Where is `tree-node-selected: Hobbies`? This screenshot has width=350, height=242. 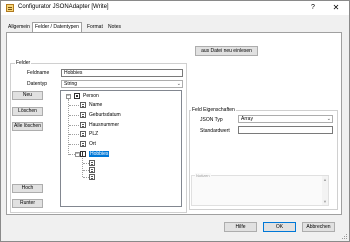
tree-node-selected: Hobbies is located at coordinates (95, 154).